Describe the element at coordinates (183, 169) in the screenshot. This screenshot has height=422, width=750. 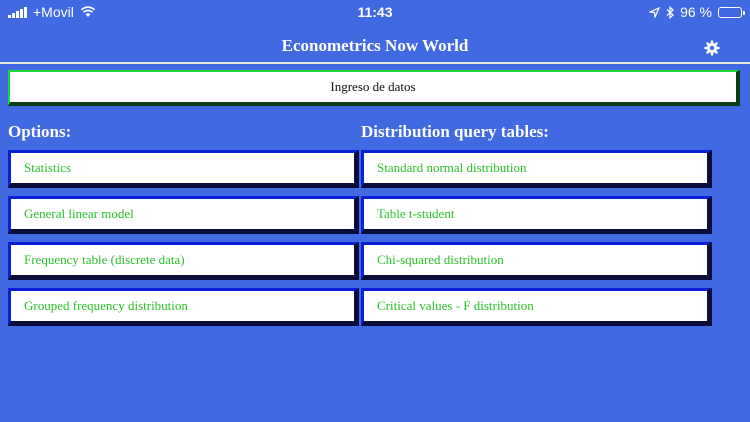
I see `statistics-button: Statistics` at that location.